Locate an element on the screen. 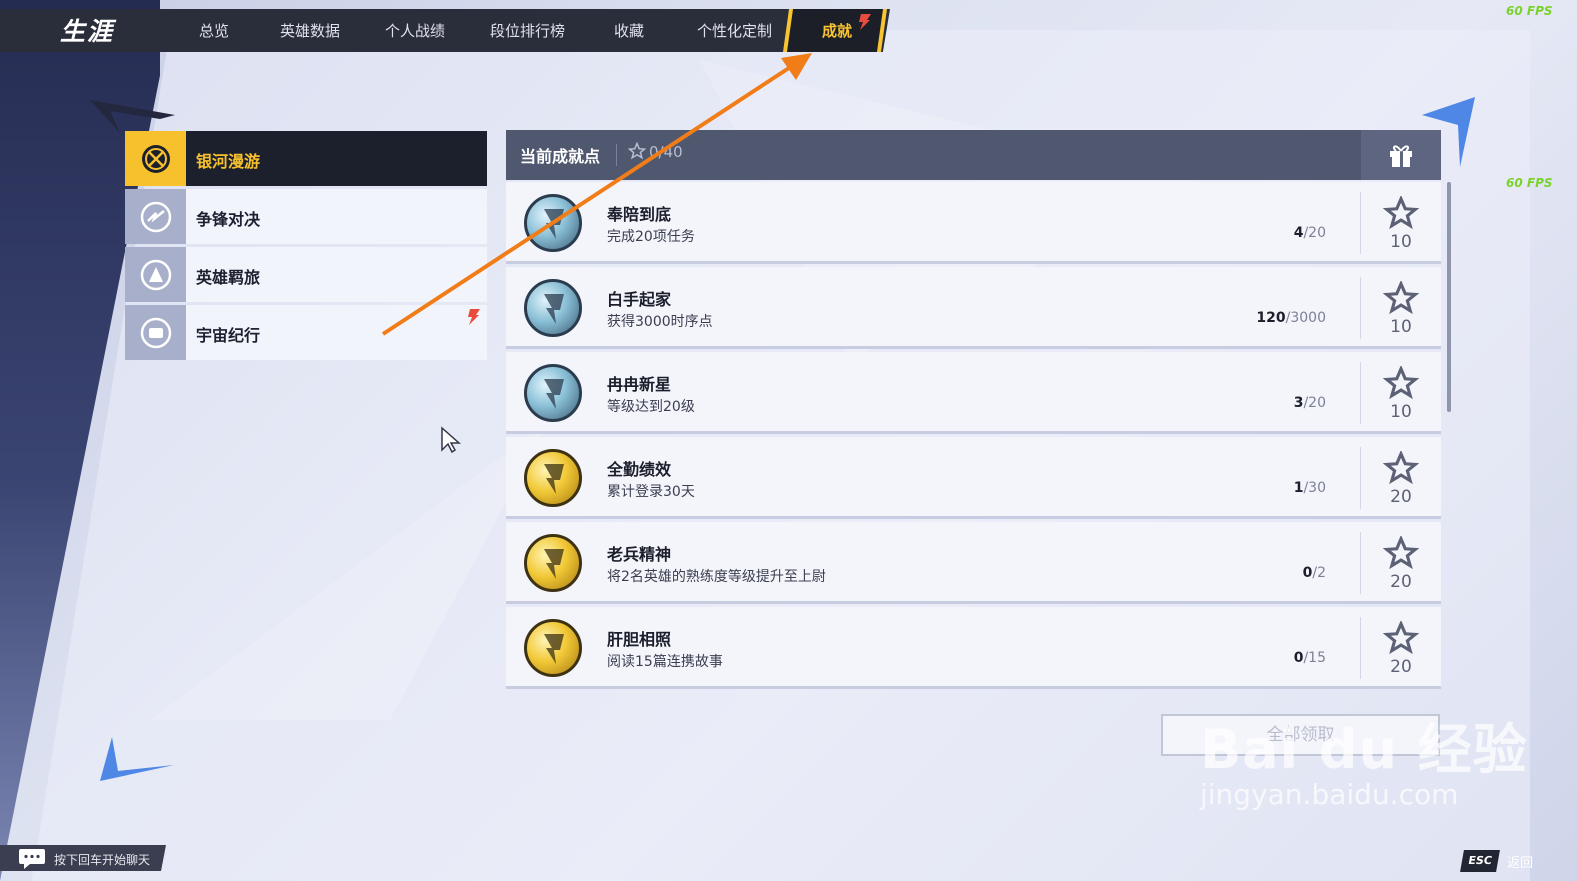 This screenshot has height=881, width=1577. progress-total: /3000 is located at coordinates (1305, 318).